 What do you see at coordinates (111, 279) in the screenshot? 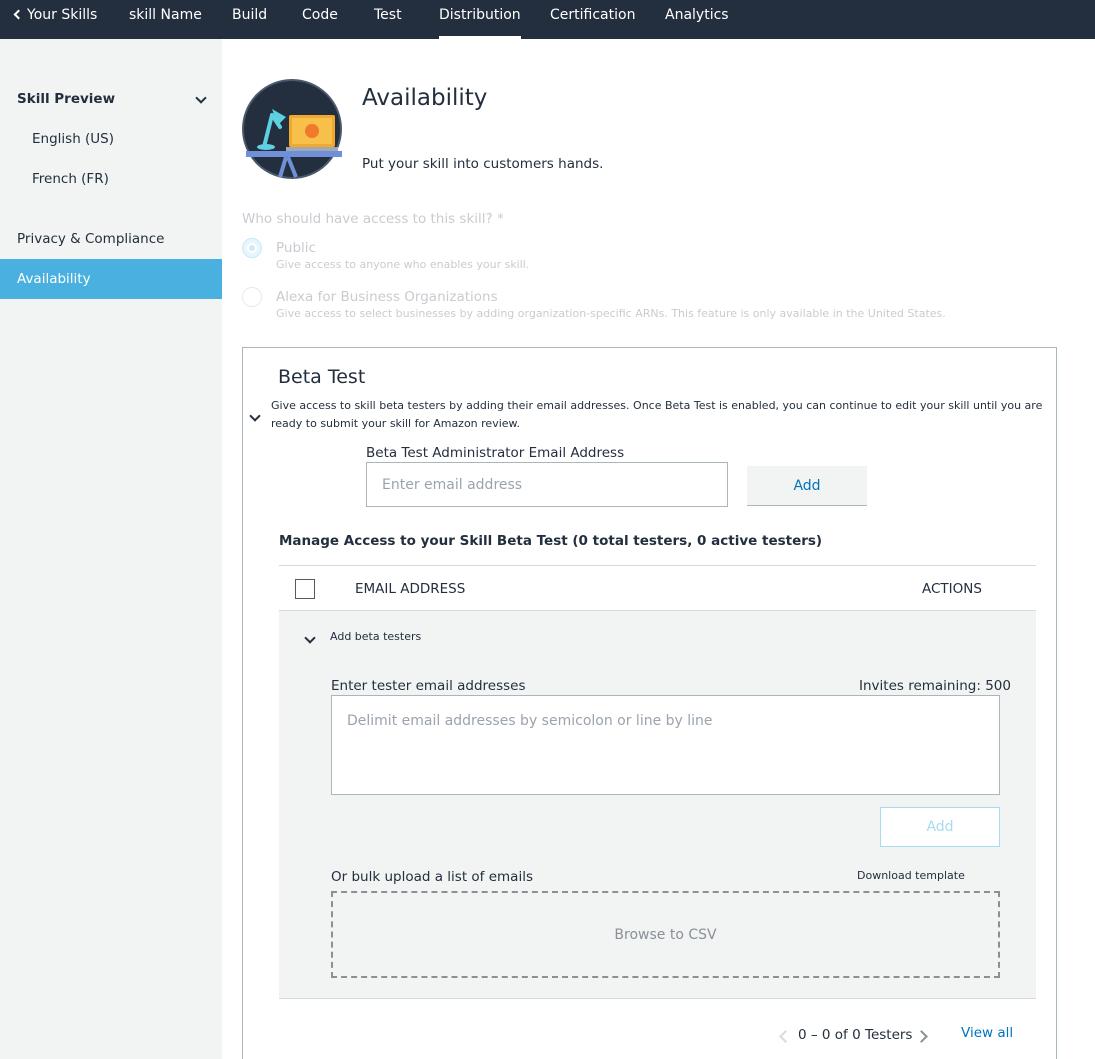
I see `sidebar-item-availability: Availability` at bounding box center [111, 279].